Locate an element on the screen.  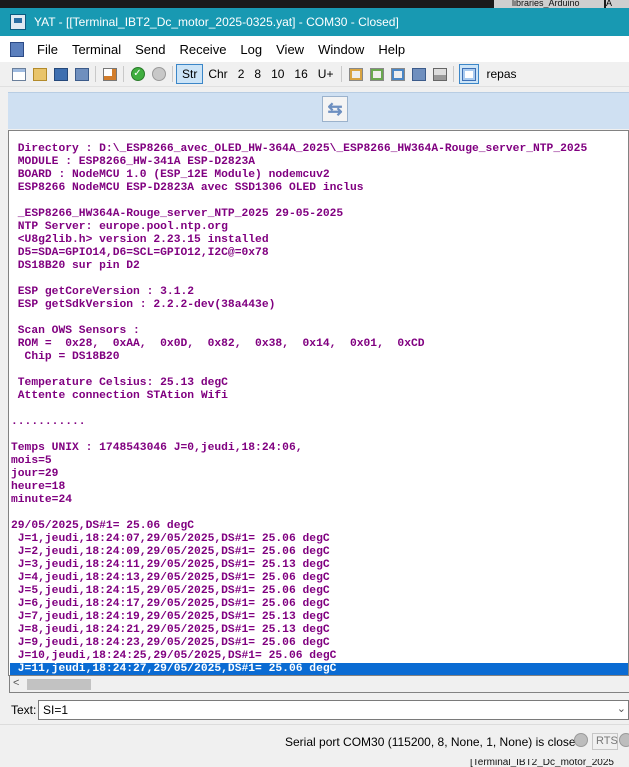
terminal-line: D5=SDA=GPIO14,D6=SCL=GPIO12,I2C@=0x78 is located at coordinates (319, 253).